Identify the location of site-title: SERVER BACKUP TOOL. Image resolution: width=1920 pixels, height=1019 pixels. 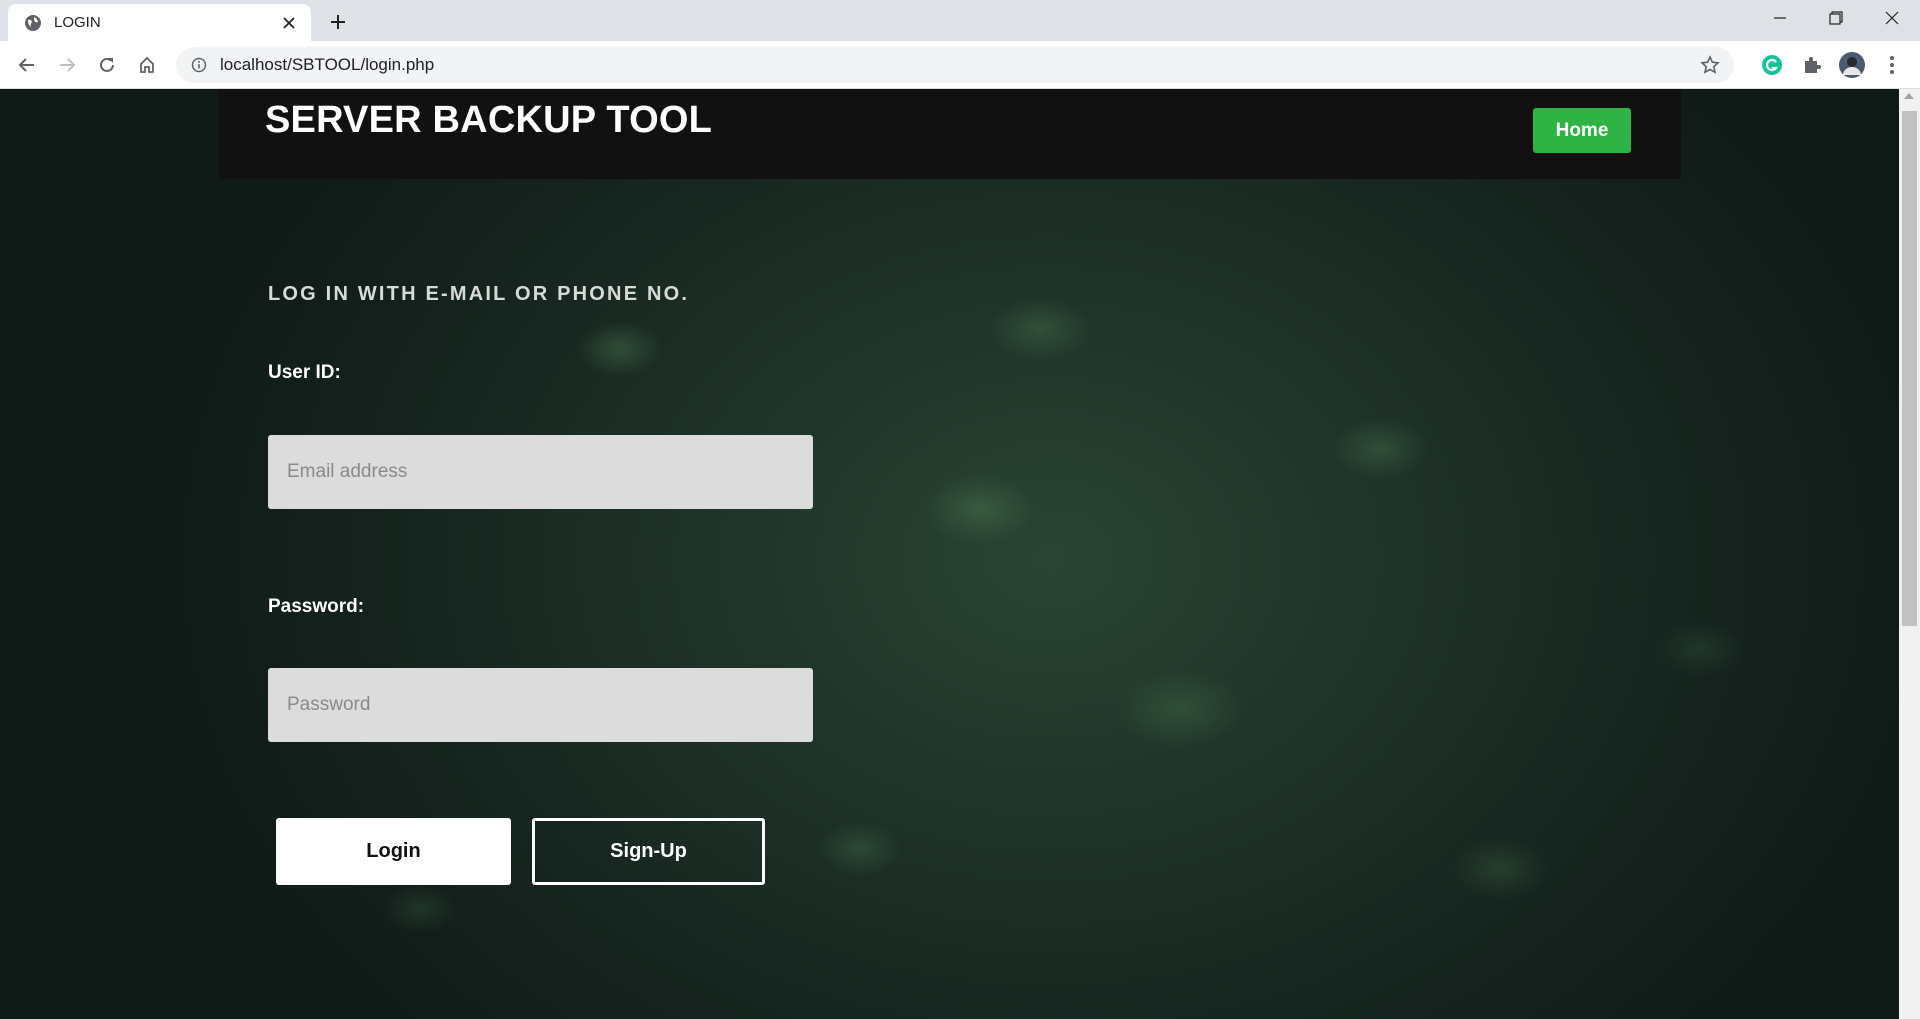
(489, 120).